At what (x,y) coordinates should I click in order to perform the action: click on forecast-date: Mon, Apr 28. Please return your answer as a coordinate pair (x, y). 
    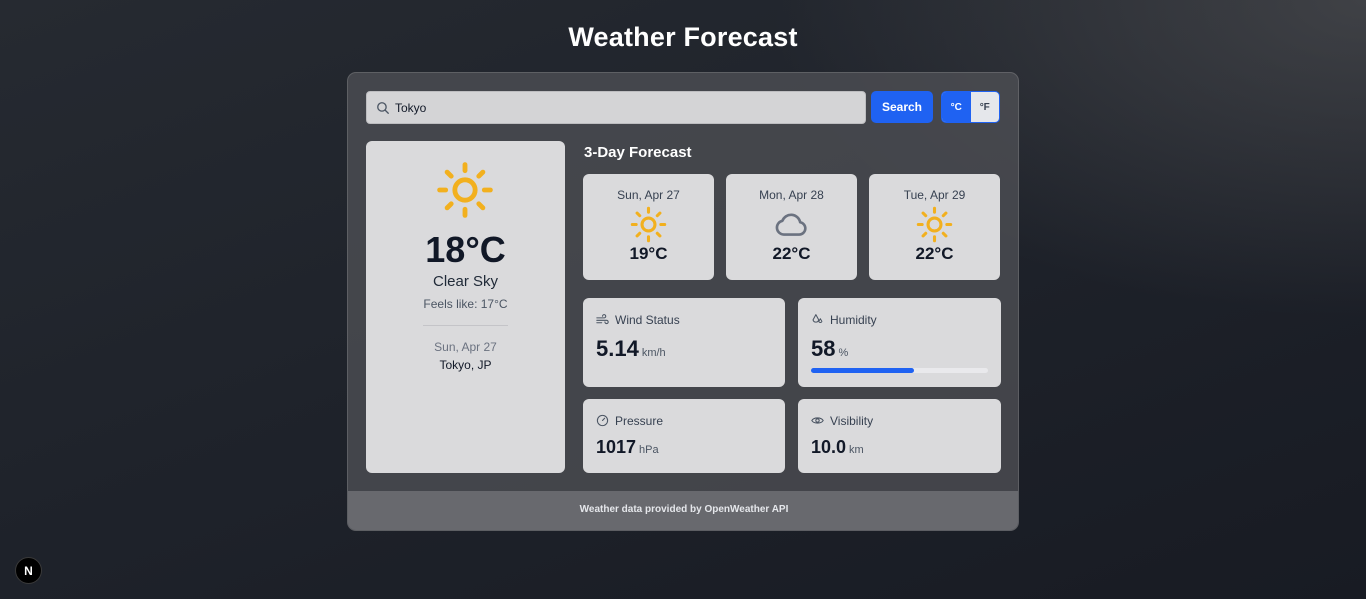
    Looking at the image, I should click on (791, 195).